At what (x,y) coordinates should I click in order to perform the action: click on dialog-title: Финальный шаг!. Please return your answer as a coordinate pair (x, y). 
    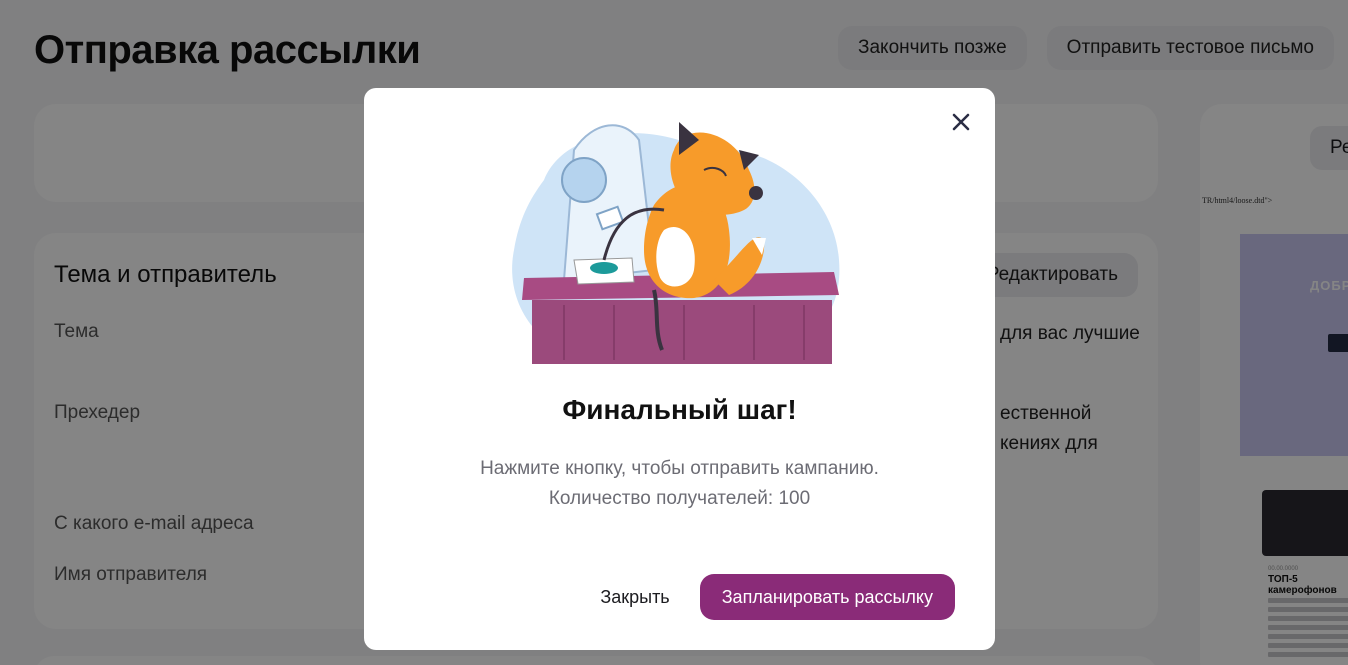
    Looking at the image, I should click on (679, 409).